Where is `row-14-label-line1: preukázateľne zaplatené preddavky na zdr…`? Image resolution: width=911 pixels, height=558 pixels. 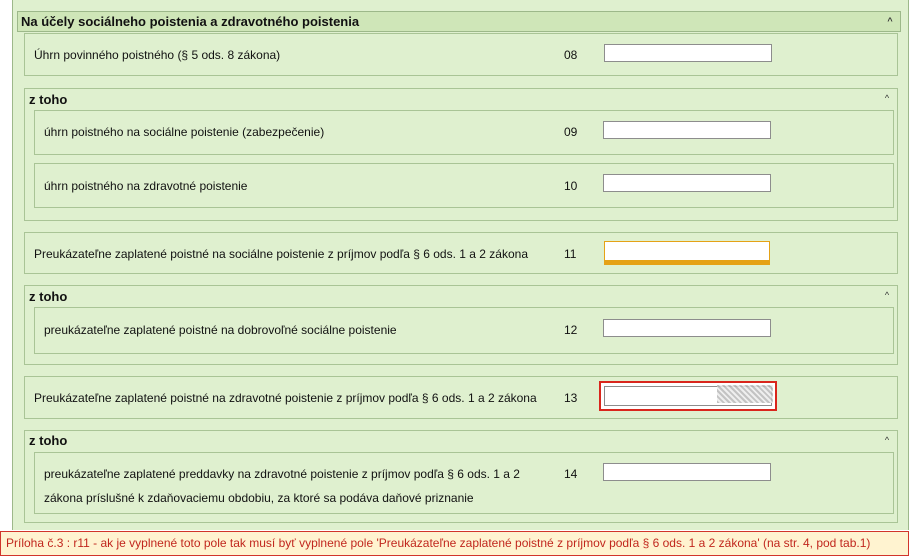 row-14-label-line1: preukázateľne zaplatené preddavky na zdr… is located at coordinates (282, 474).